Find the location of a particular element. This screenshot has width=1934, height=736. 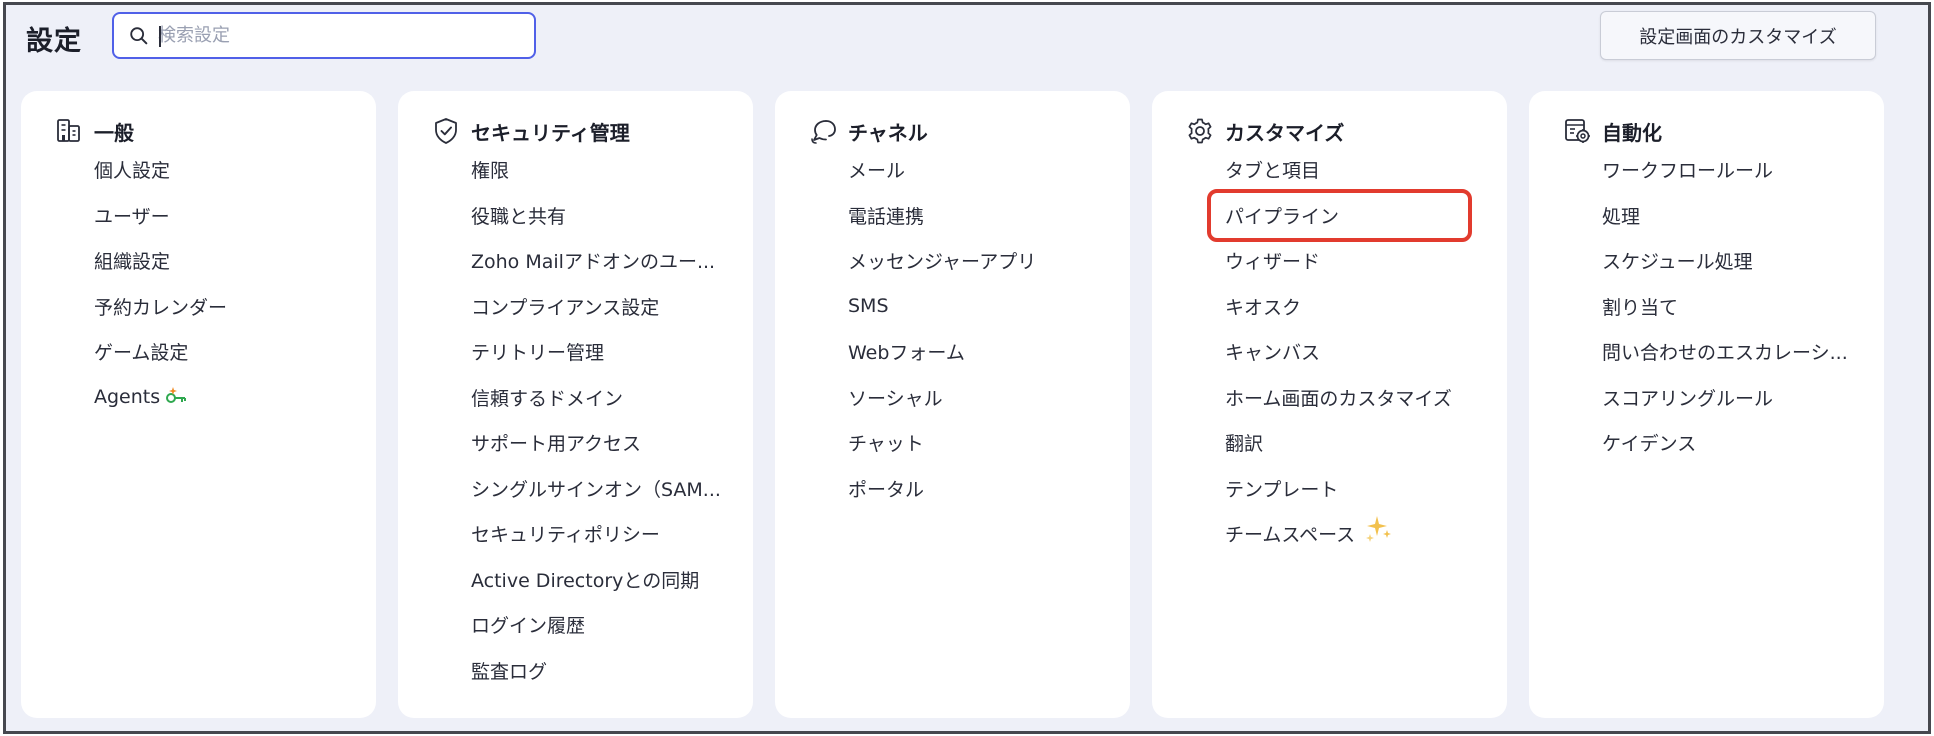

card-title: セキュリティ管理 is located at coordinates (550, 132).